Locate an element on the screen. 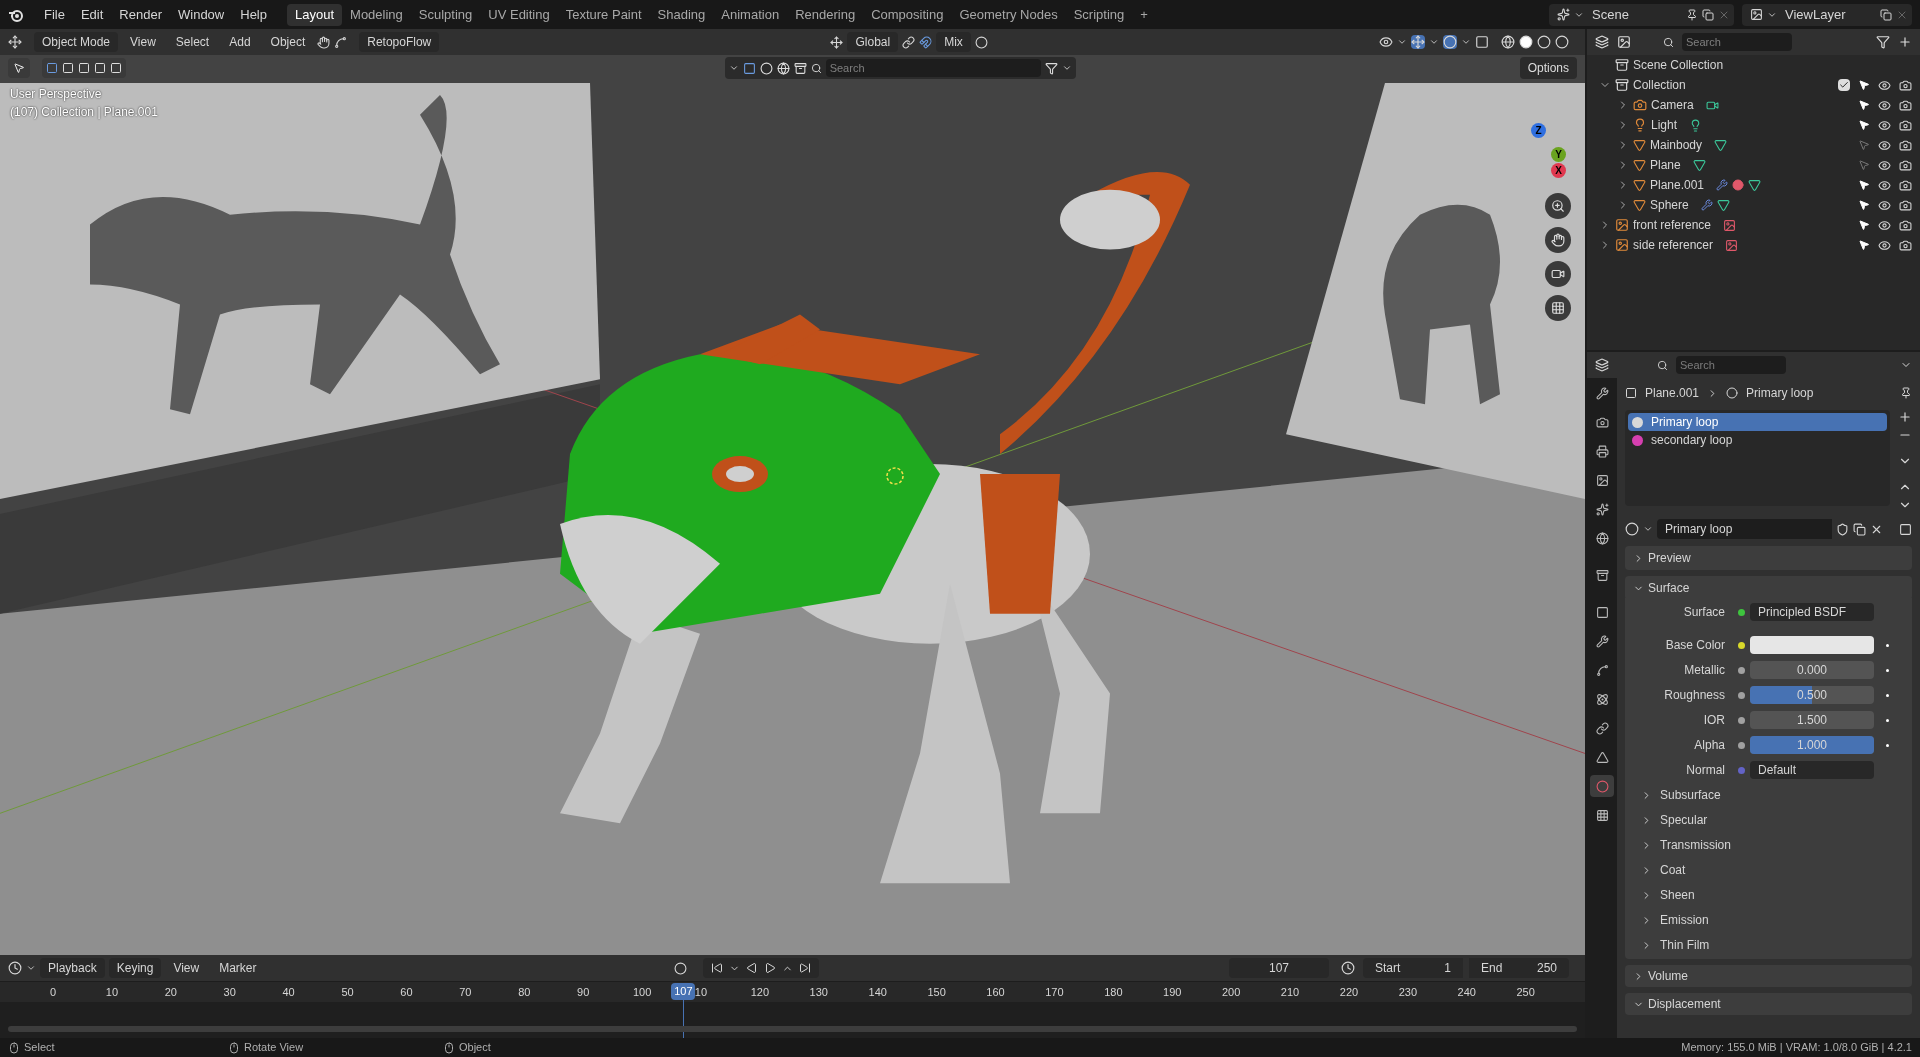  outliner-item: Mainbody is located at coordinates (1676, 145).